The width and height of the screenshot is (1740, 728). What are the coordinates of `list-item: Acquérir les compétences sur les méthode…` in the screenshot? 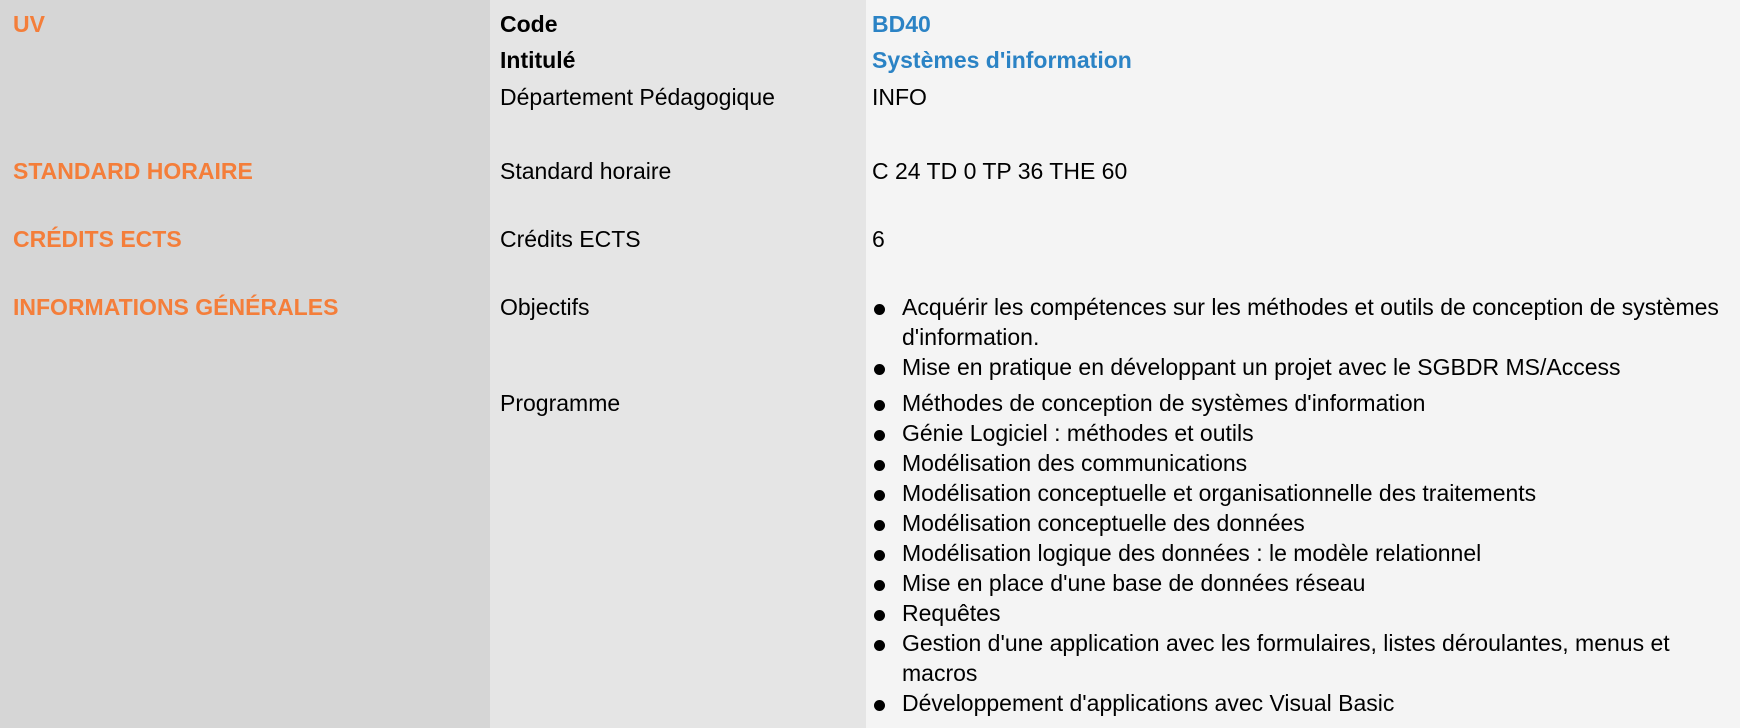 It's located at (1297, 322).